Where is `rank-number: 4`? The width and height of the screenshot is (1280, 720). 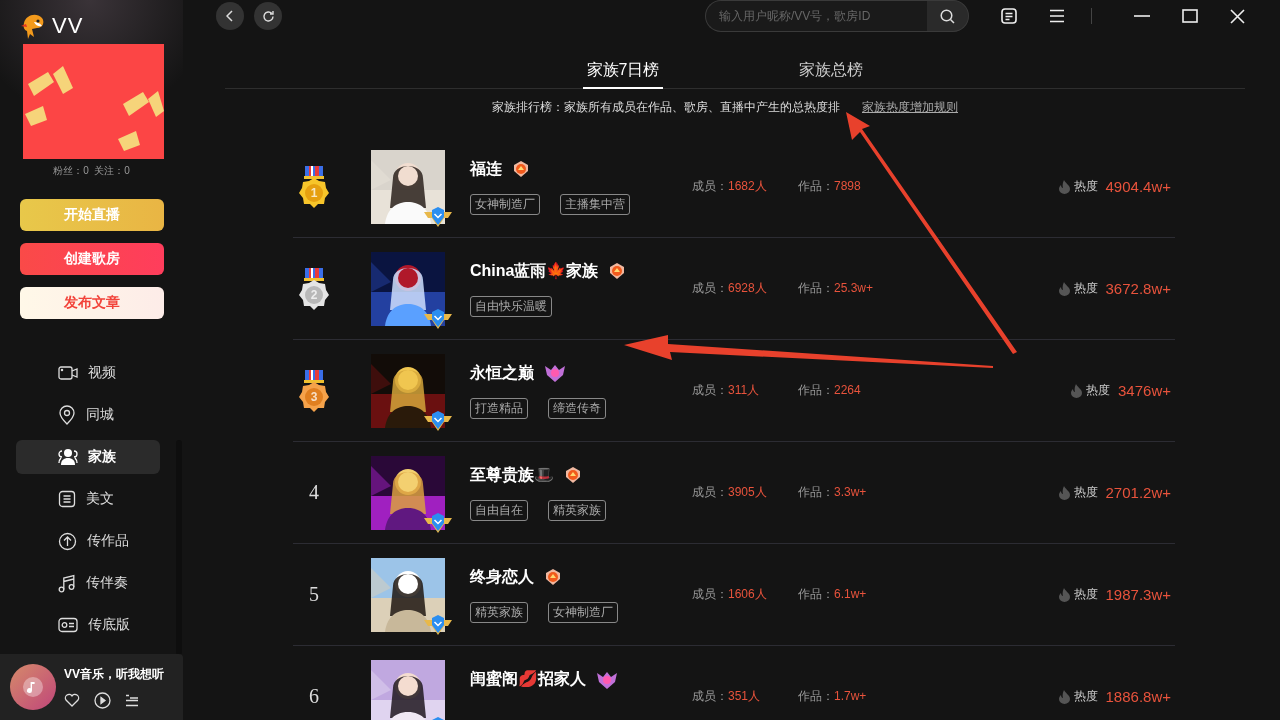 rank-number: 4 is located at coordinates (314, 492).